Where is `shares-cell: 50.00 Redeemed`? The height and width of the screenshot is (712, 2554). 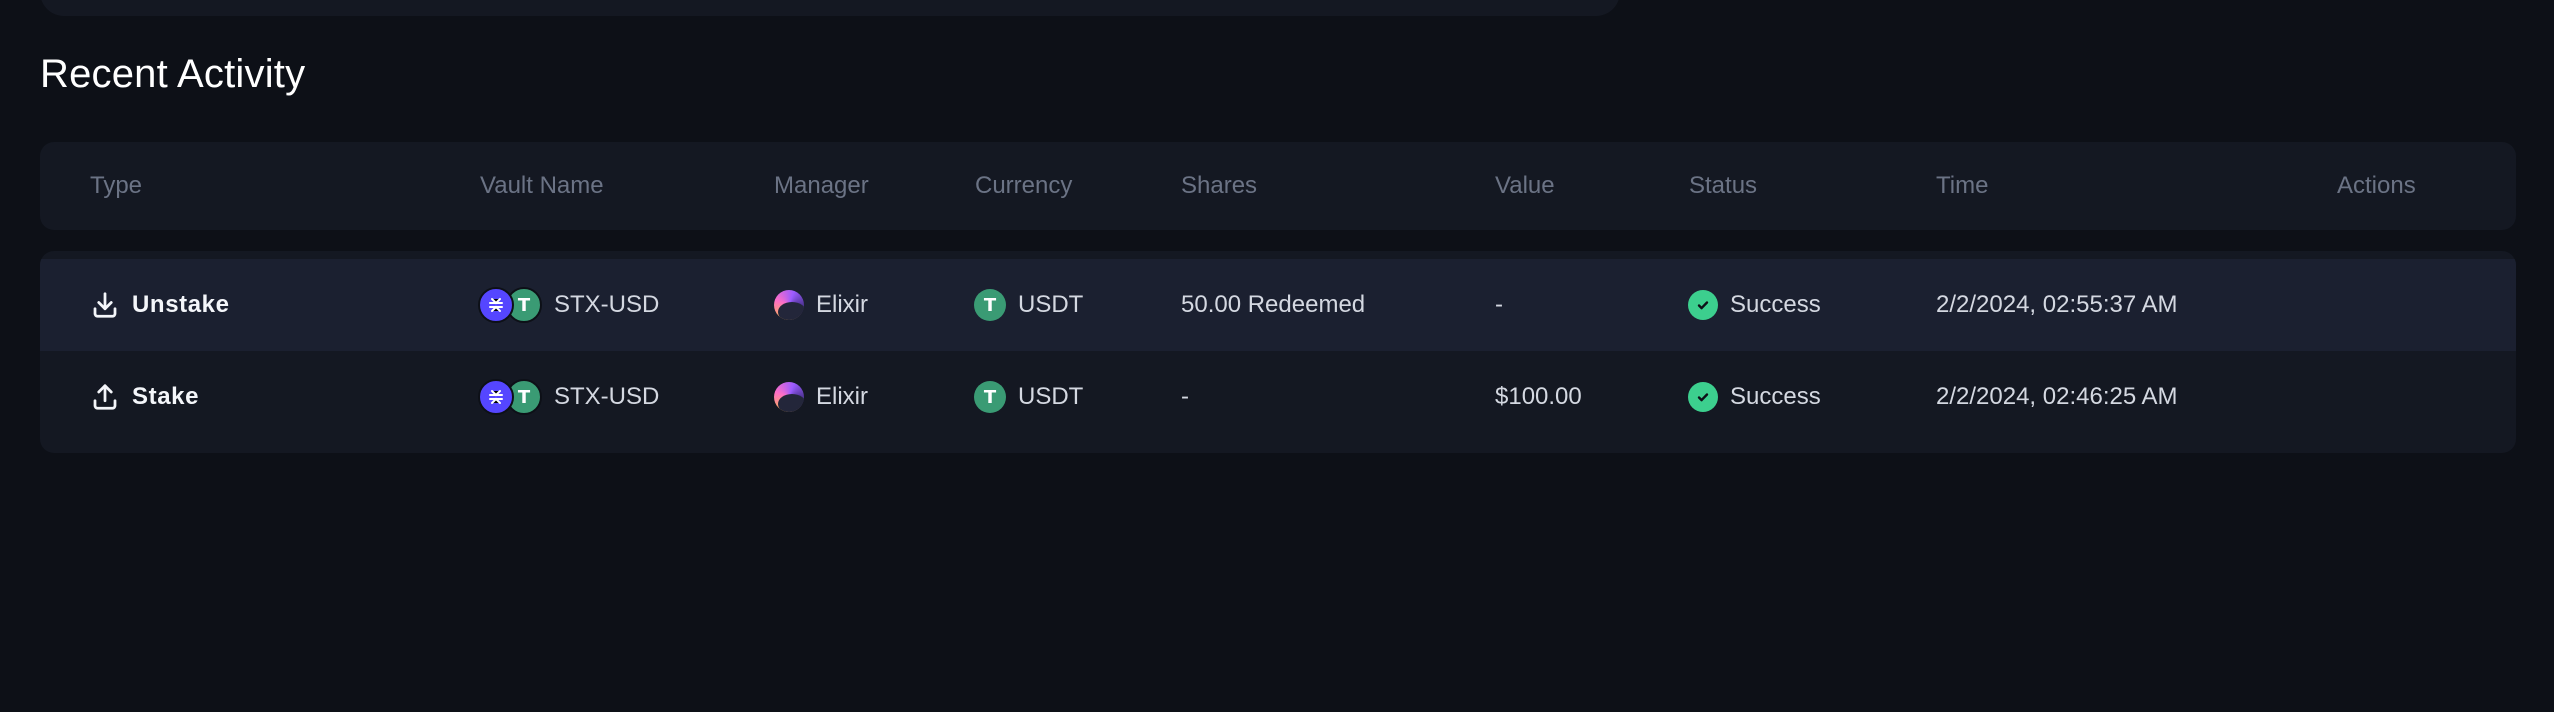
shares-cell: 50.00 Redeemed is located at coordinates (1273, 304).